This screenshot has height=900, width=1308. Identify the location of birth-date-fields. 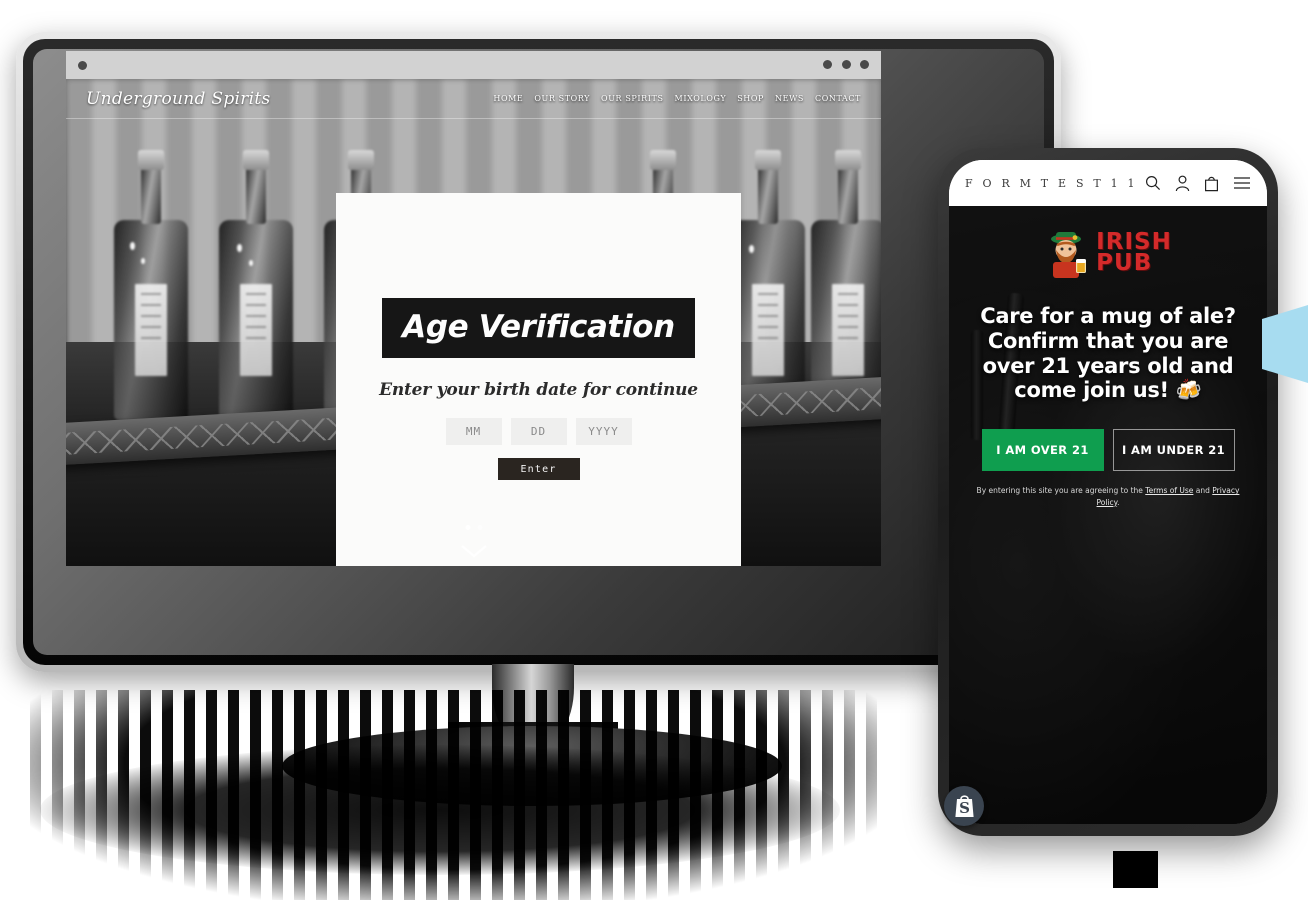
(538, 431).